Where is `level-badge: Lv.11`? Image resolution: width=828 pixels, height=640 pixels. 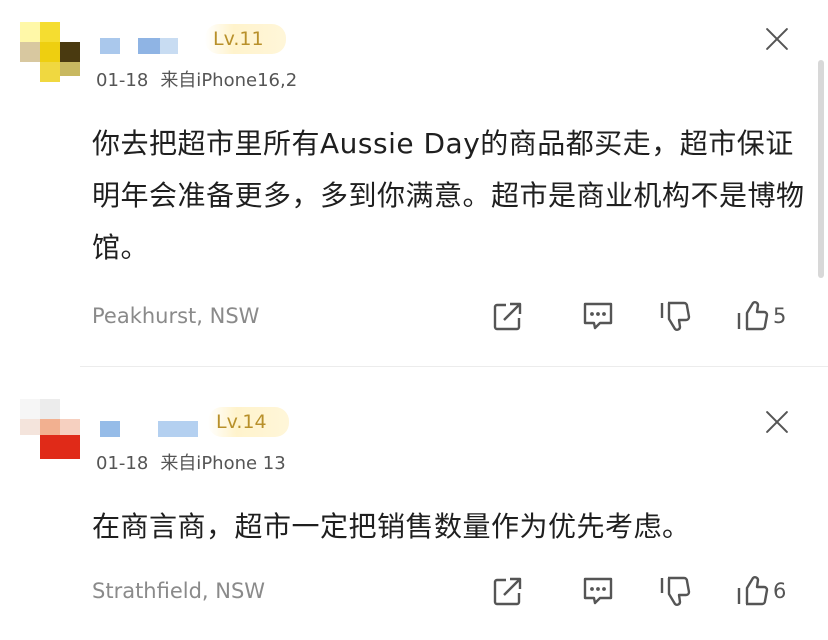
level-badge: Lv.11 is located at coordinates (245, 39).